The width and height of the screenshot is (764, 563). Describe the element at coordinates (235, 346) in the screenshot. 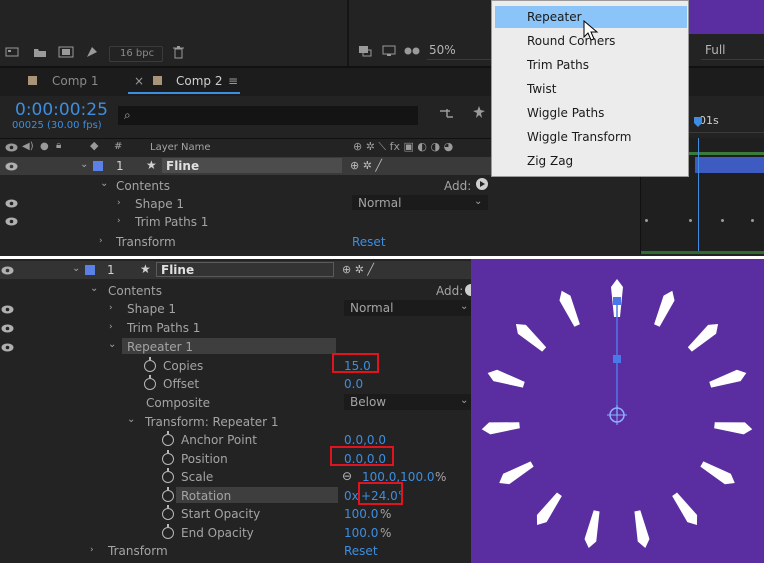

I see `repeater-row: ⌄ Repeater 1` at that location.